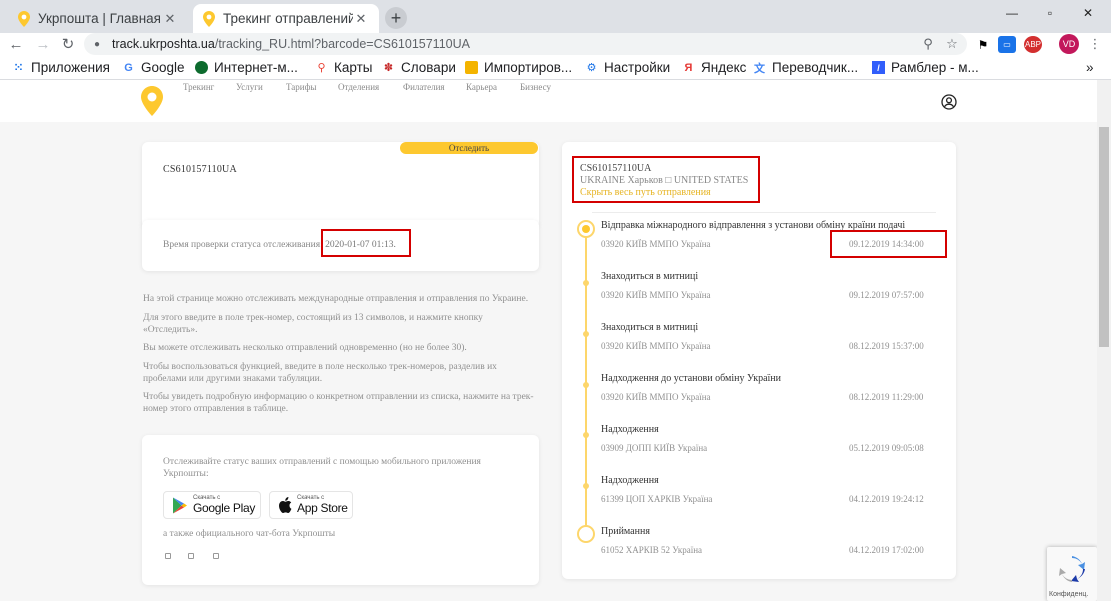 This screenshot has width=1111, height=601. What do you see at coordinates (949, 102) in the screenshot?
I see `user-account-icon` at bounding box center [949, 102].